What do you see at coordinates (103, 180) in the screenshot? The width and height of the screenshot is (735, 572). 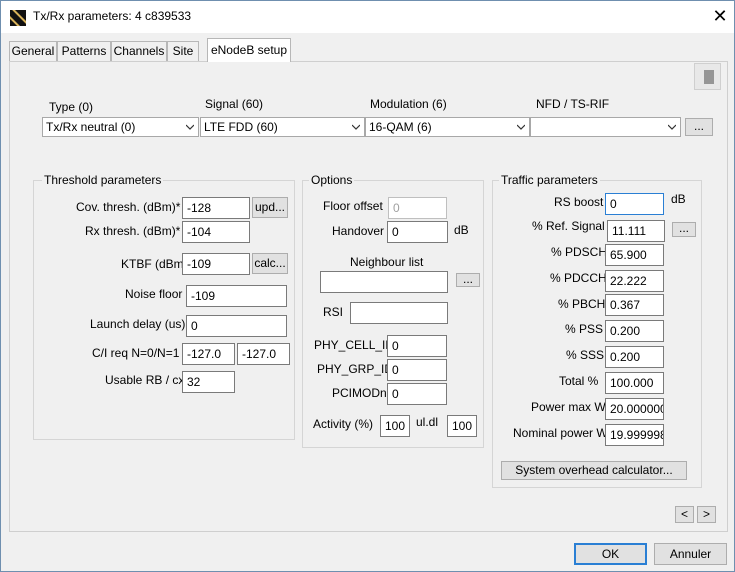 I see `threshold-group-title: Threshold parameters` at bounding box center [103, 180].